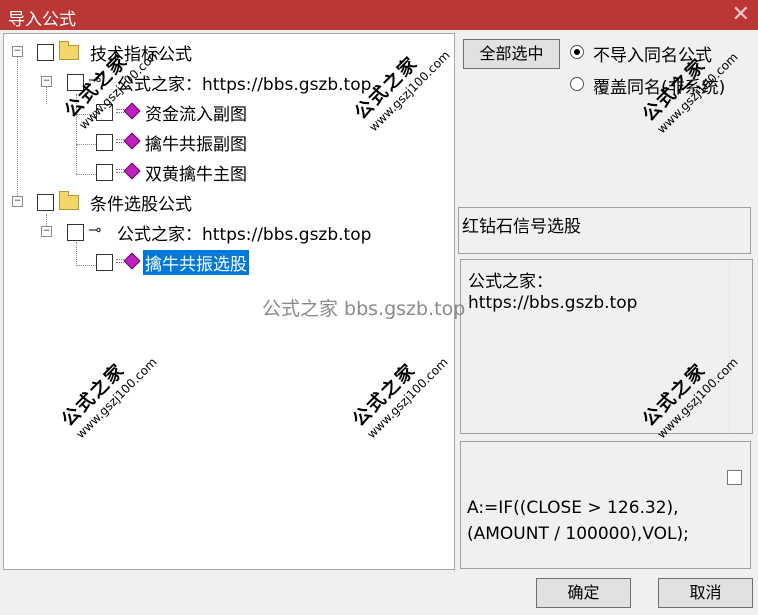 This screenshot has height=615, width=758. I want to click on ok-button: 确定, so click(583, 593).